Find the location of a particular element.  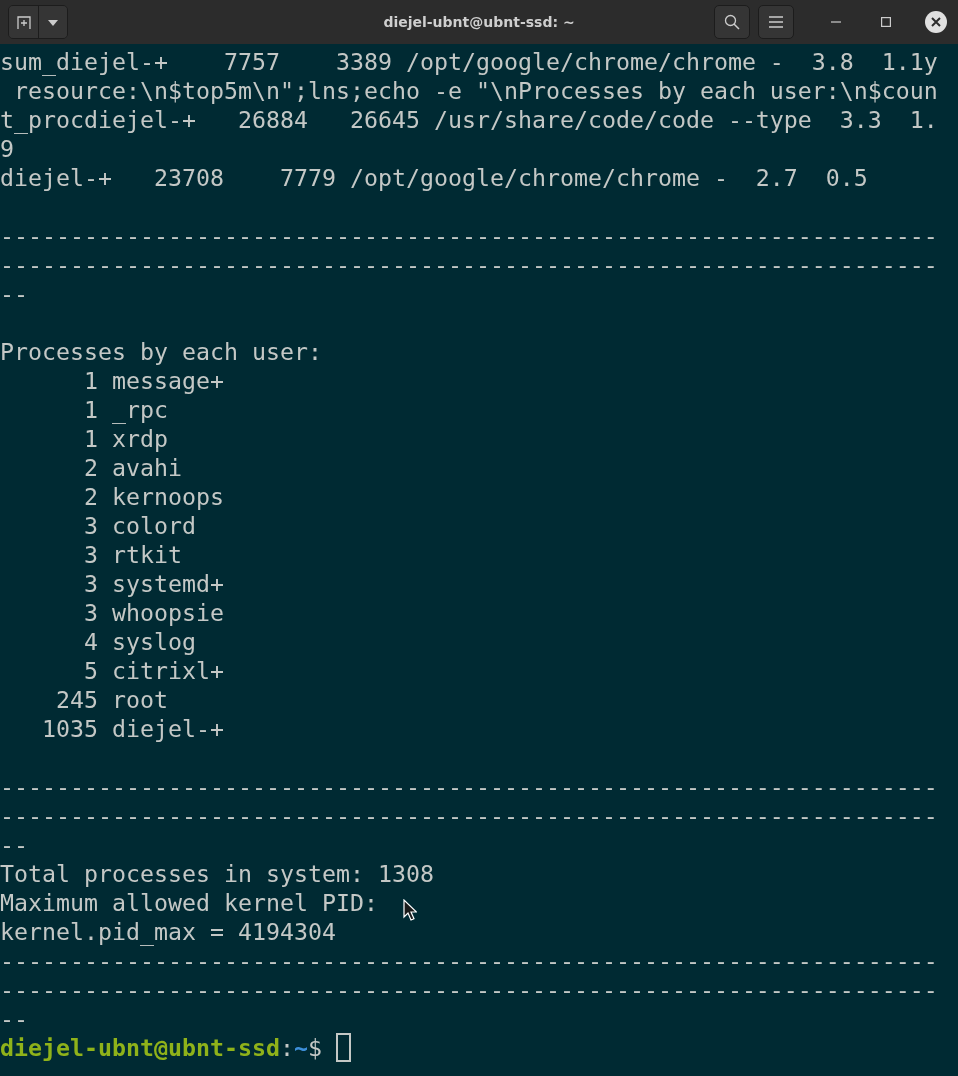

terminal-line: 1035 diejel-+ is located at coordinates (132, 728).